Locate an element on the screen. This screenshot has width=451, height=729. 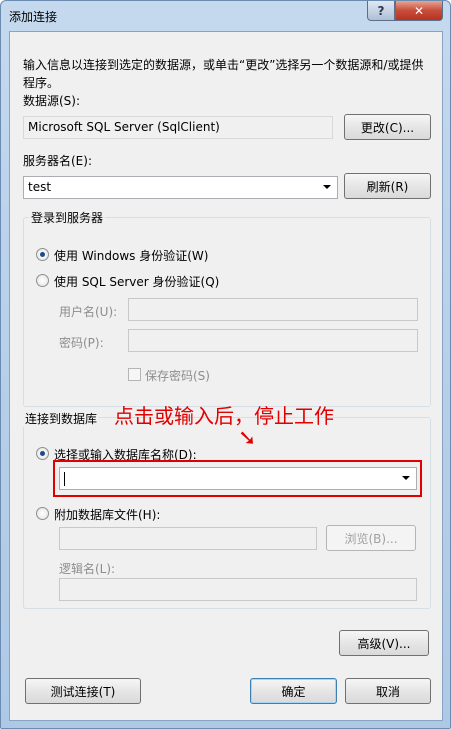
annotation-arrow-icon: ➘ is located at coordinates (247, 438).